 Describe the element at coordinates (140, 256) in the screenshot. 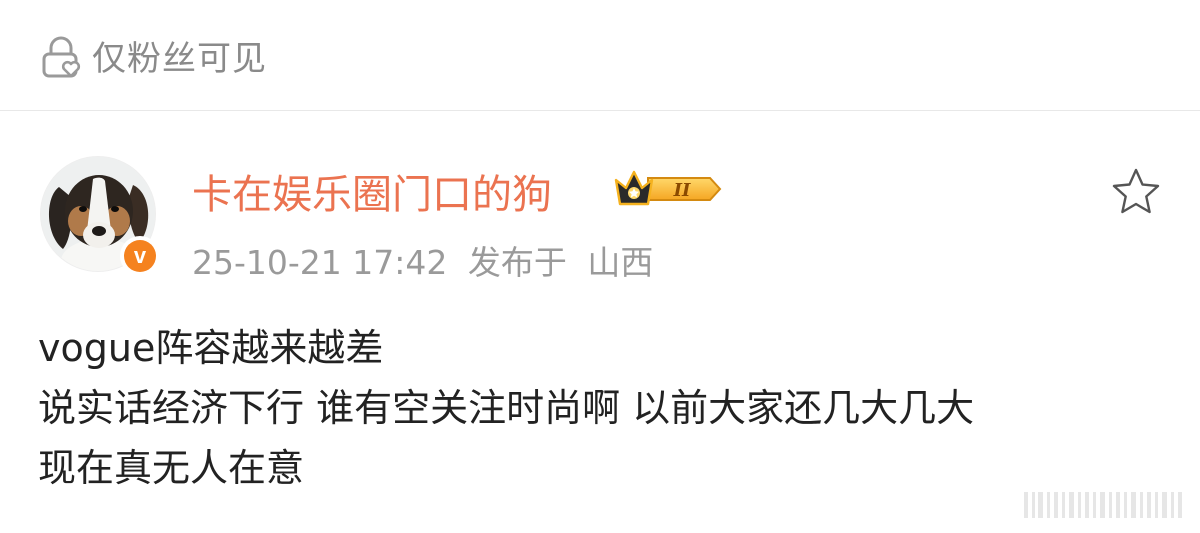

I see `verified-badge-icon: v` at that location.